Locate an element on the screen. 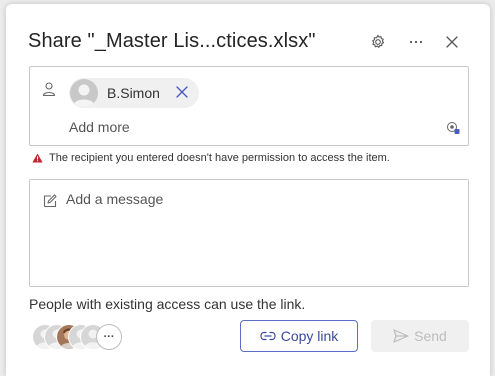  recipient-chip: B.Simon is located at coordinates (134, 93).